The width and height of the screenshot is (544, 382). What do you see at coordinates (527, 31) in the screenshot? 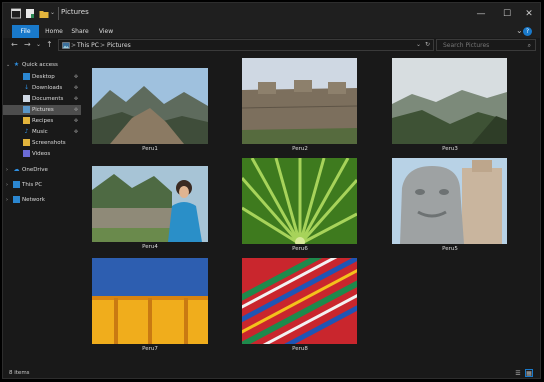
I see `help-button: ?` at bounding box center [527, 31].